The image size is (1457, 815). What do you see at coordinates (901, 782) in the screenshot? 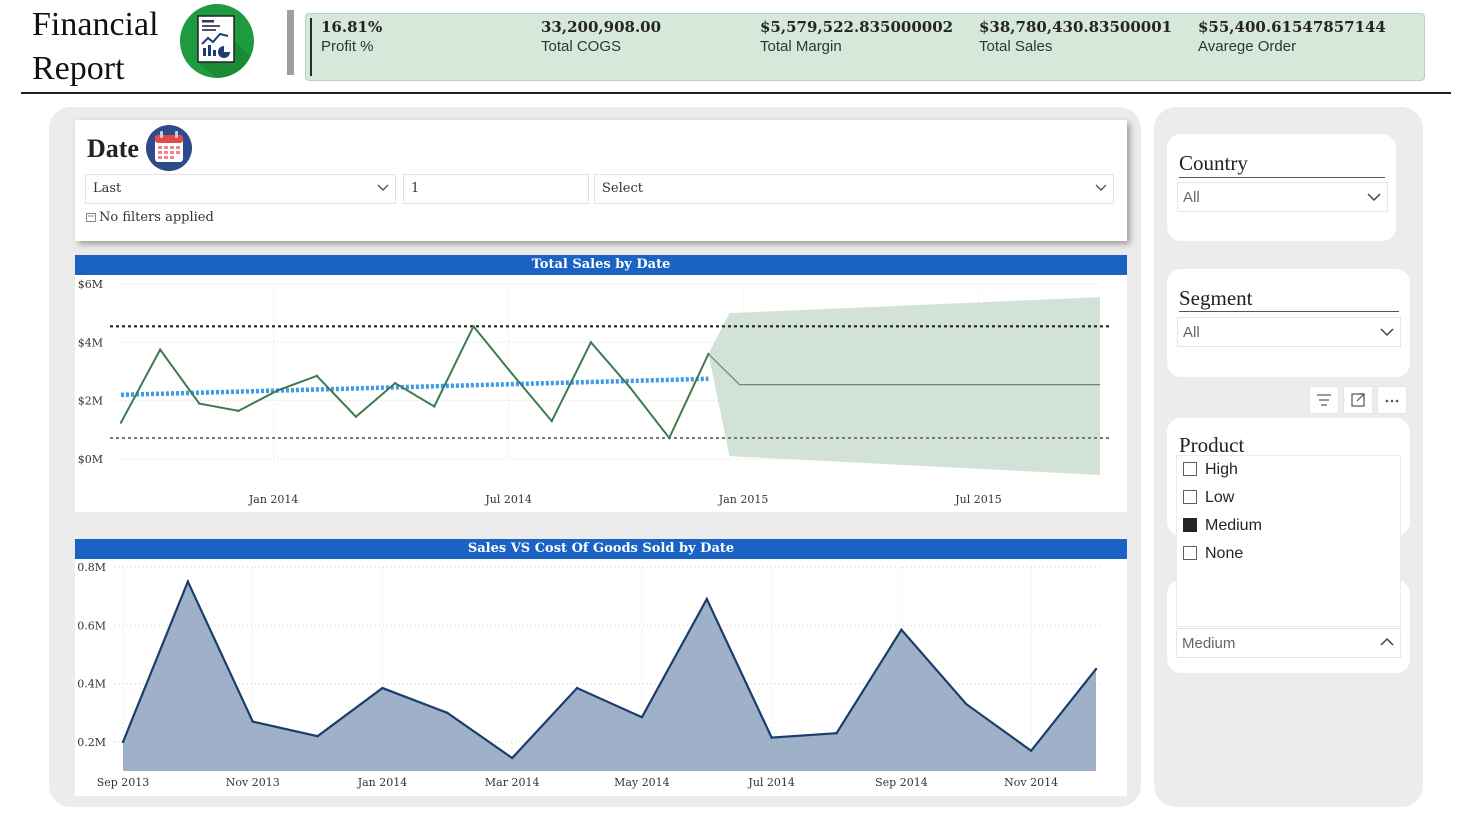
I see `x-tick-label: Sep 2014` at bounding box center [901, 782].